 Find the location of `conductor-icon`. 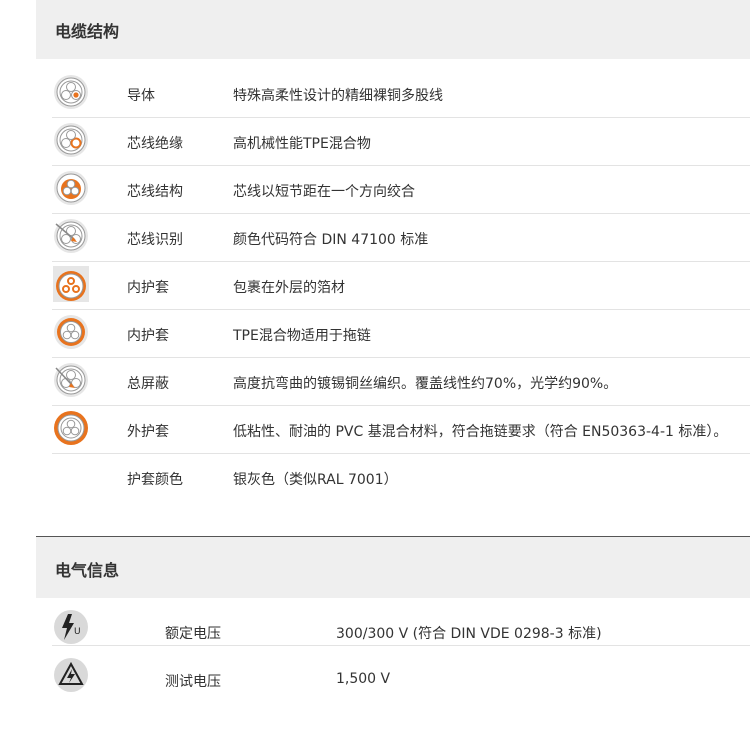

conductor-icon is located at coordinates (71, 92).